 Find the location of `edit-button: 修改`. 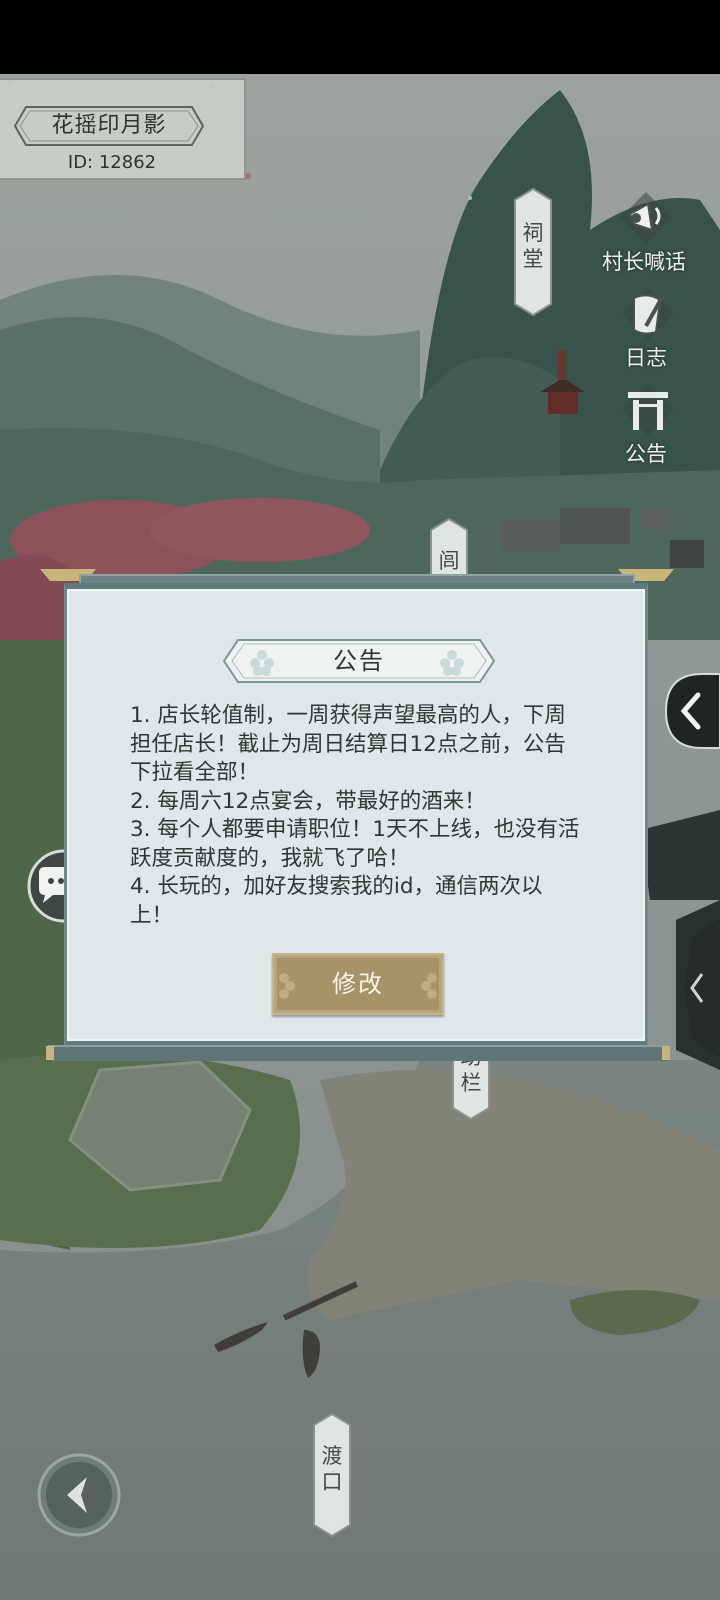

edit-button: 修改 is located at coordinates (358, 984).